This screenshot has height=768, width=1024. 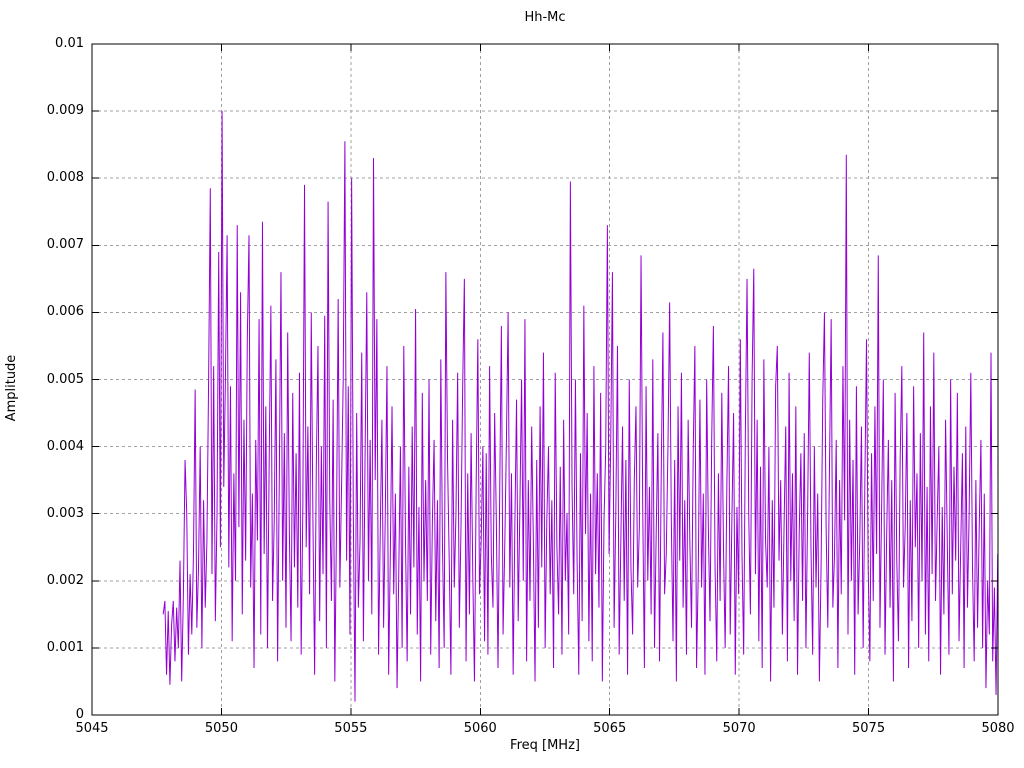 What do you see at coordinates (65, 178) in the screenshot?
I see `y-tick-label: 0.008` at bounding box center [65, 178].